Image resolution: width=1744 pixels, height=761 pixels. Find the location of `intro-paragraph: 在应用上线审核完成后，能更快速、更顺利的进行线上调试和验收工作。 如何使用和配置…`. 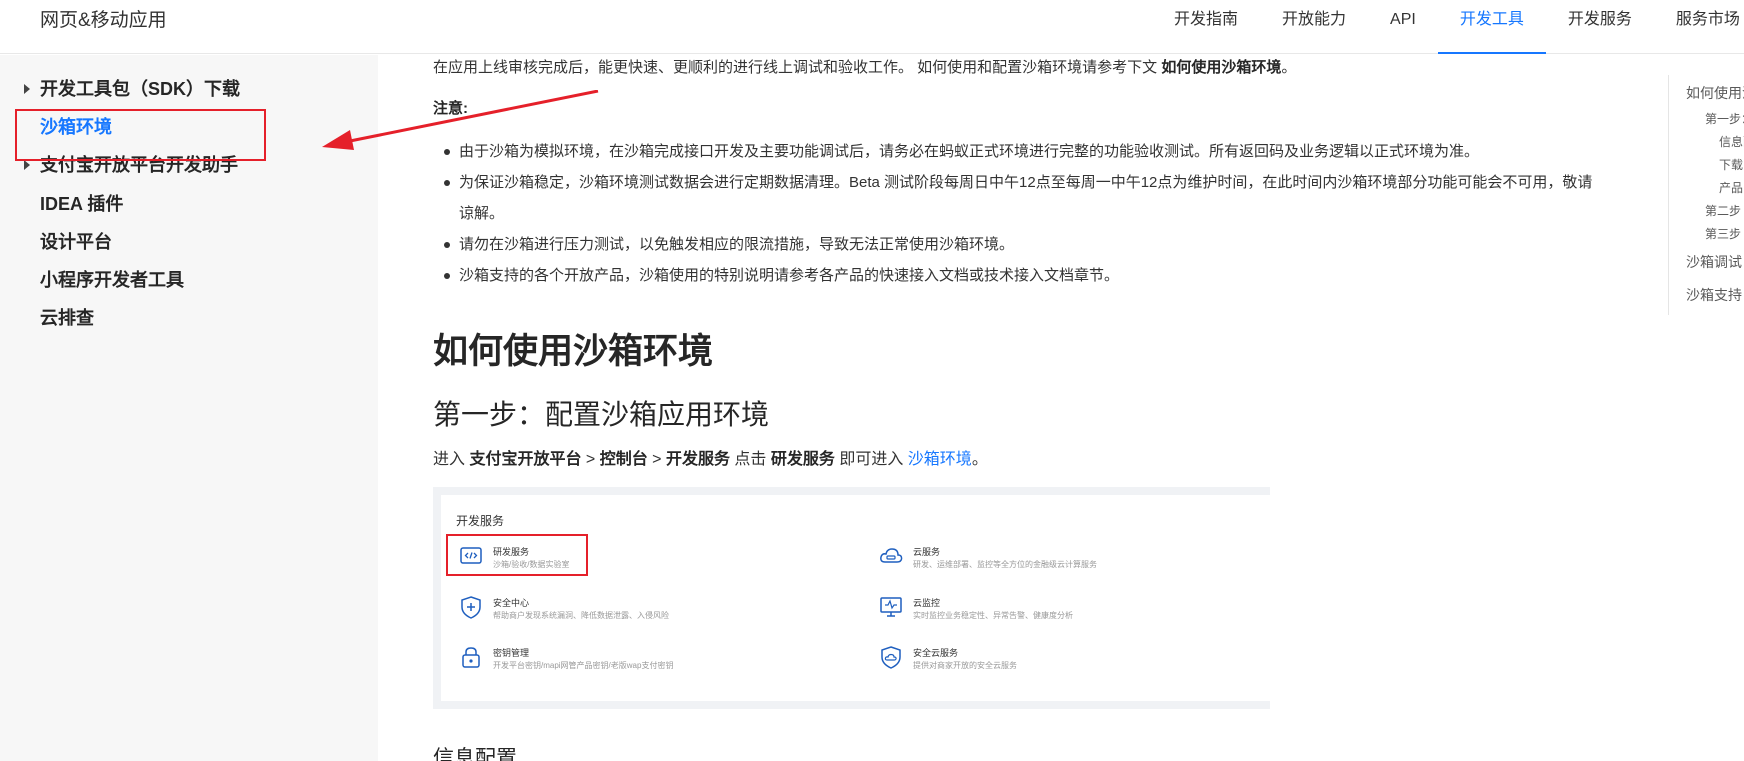

intro-paragraph: 在应用上线审核完成后，能更快速、更顺利的进行线上调试和验收工作。 如何使用和配置… is located at coordinates (865, 67).